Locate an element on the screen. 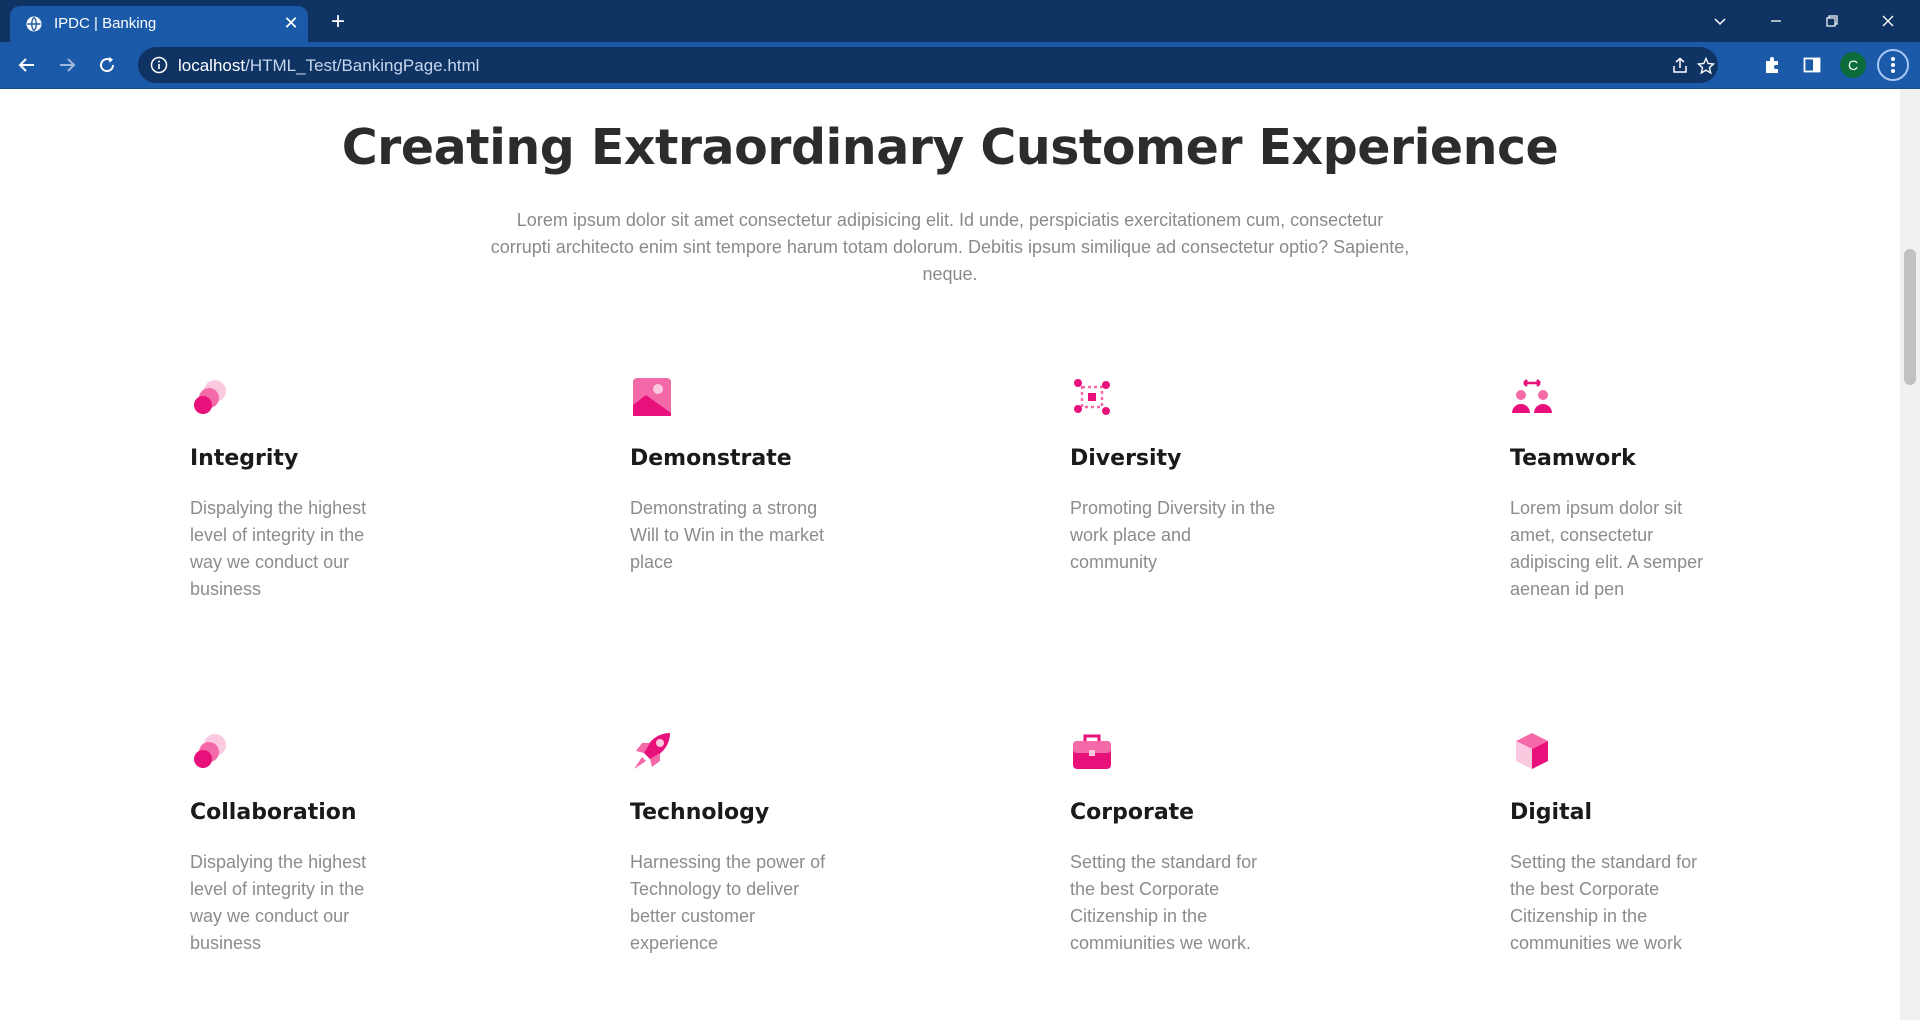 Image resolution: width=1920 pixels, height=1020 pixels. scrollbar-thumb is located at coordinates (1910, 317).